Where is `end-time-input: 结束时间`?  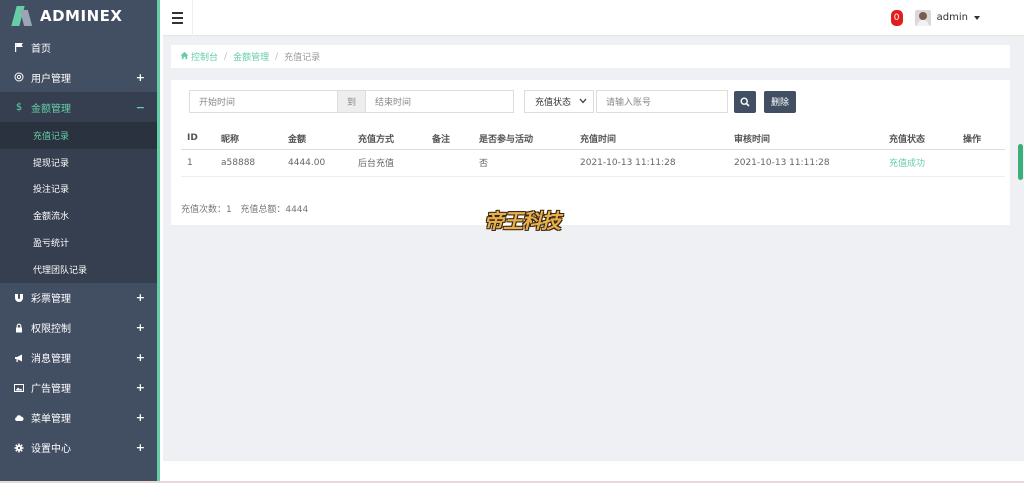 end-time-input: 结束时间 is located at coordinates (439, 101).